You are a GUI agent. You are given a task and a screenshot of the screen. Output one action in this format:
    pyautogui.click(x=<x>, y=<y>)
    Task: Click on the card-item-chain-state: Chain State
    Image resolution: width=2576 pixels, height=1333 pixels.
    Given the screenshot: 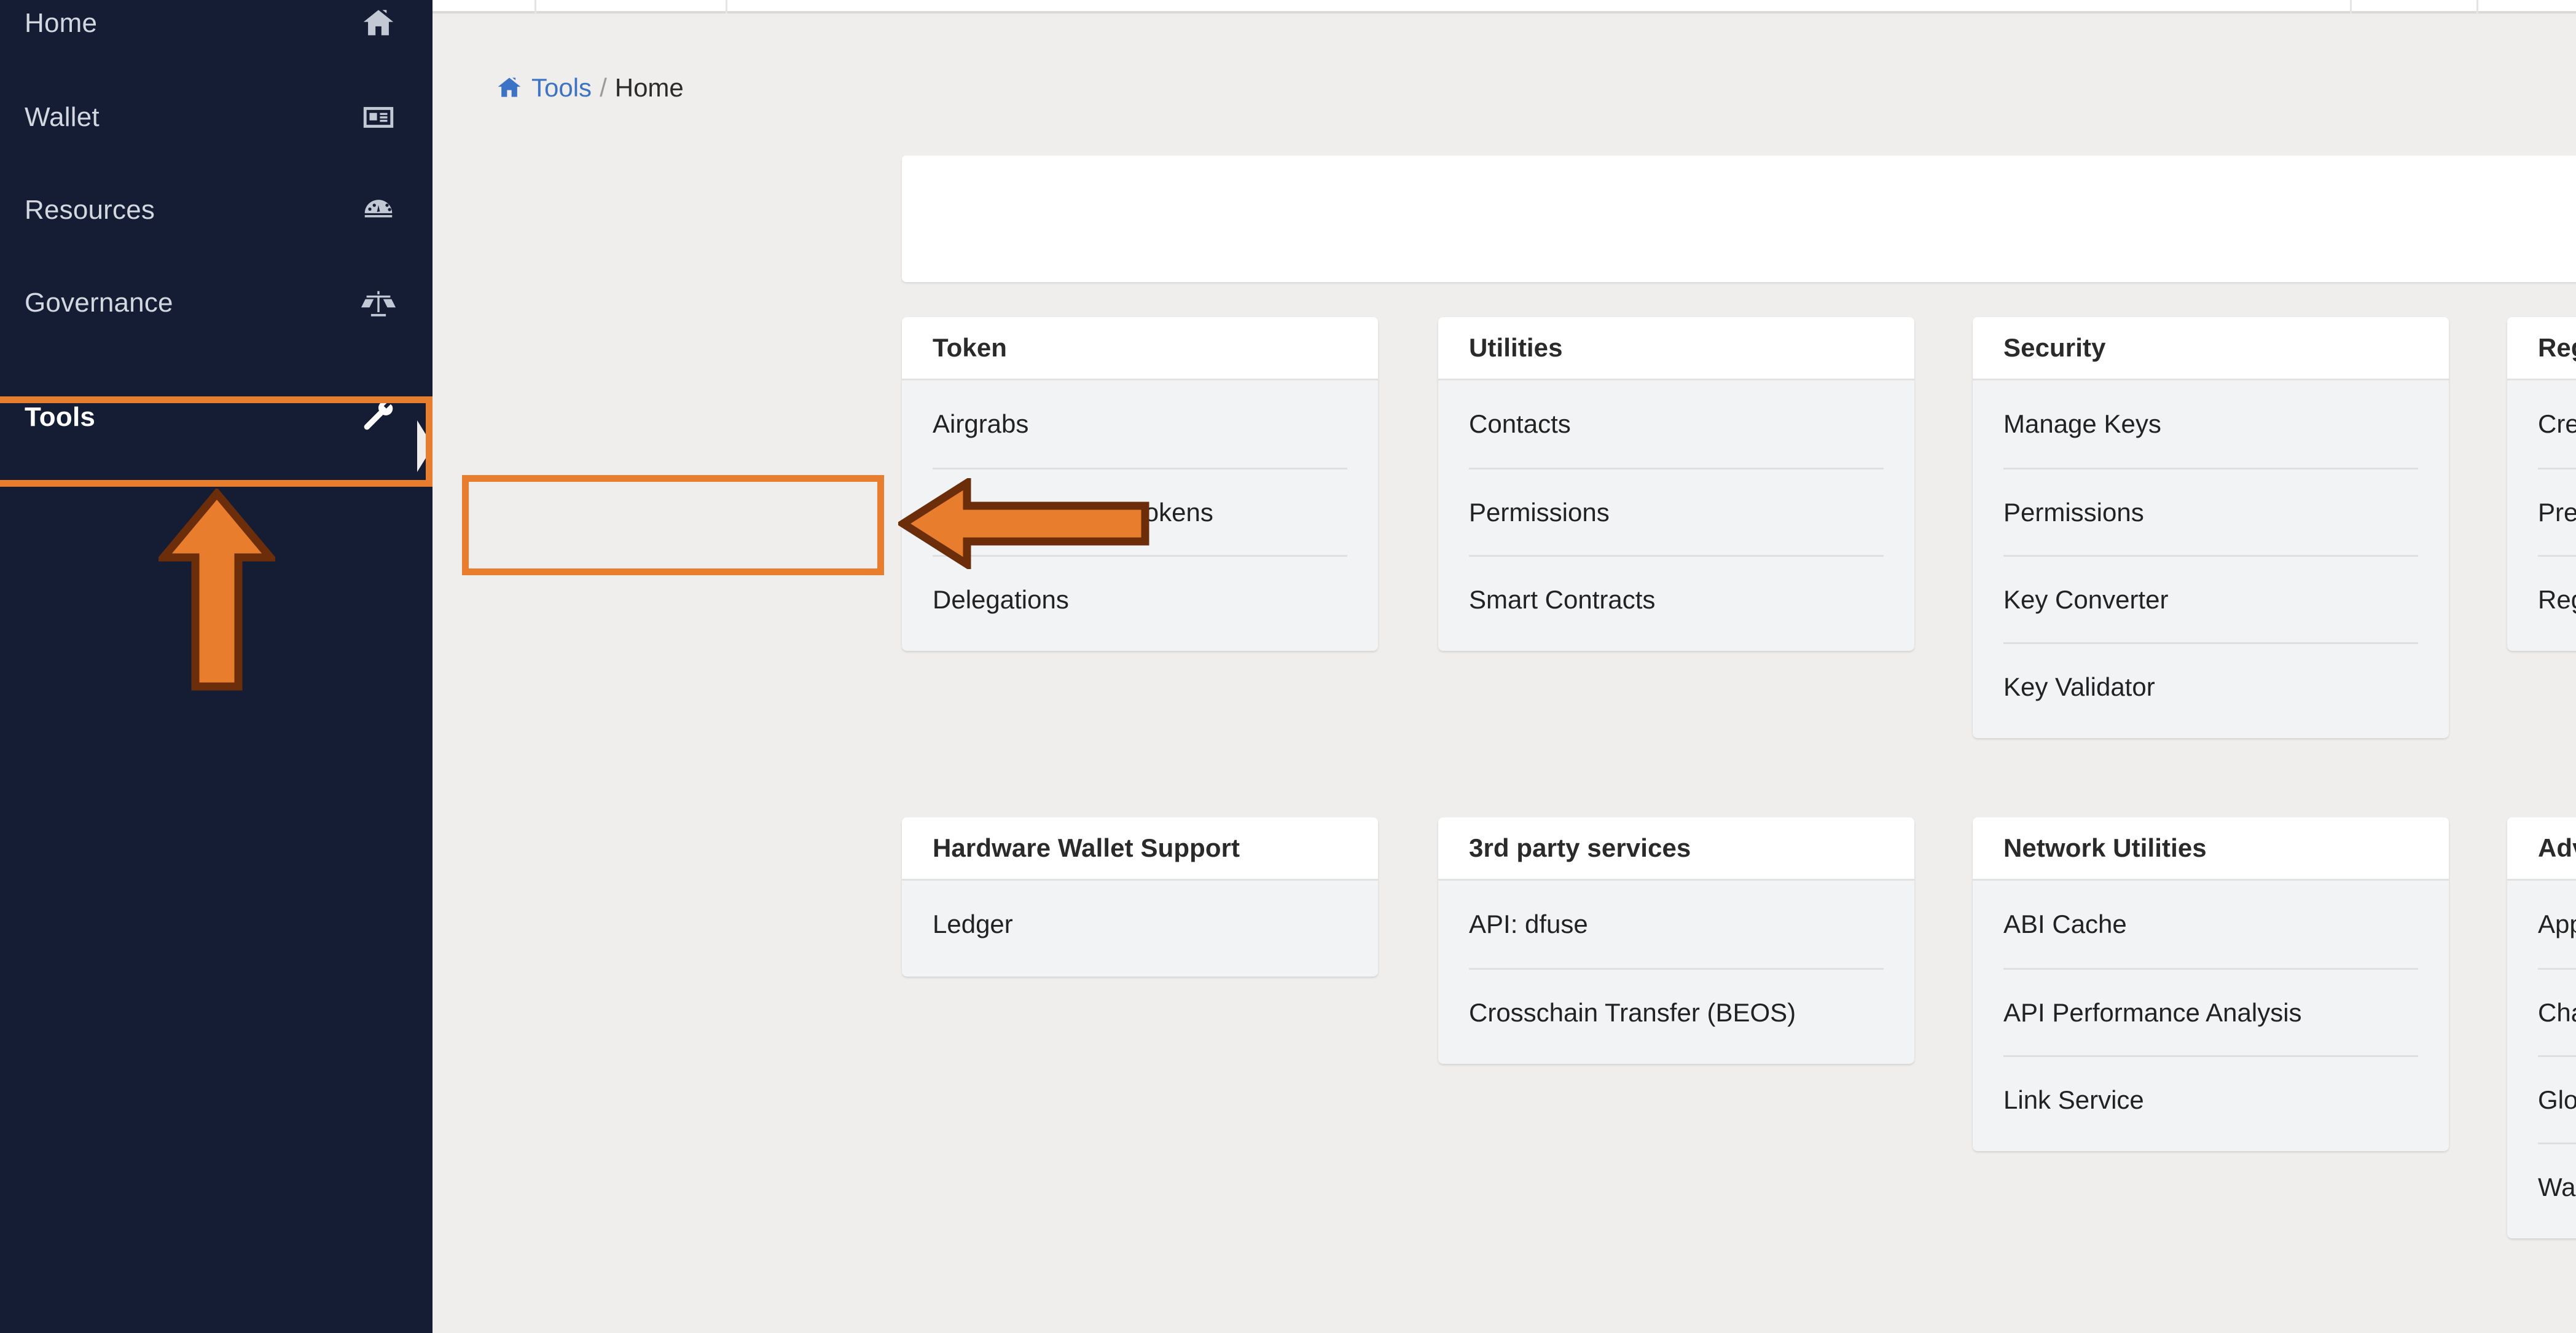 What is the action you would take?
    pyautogui.click(x=2557, y=1011)
    